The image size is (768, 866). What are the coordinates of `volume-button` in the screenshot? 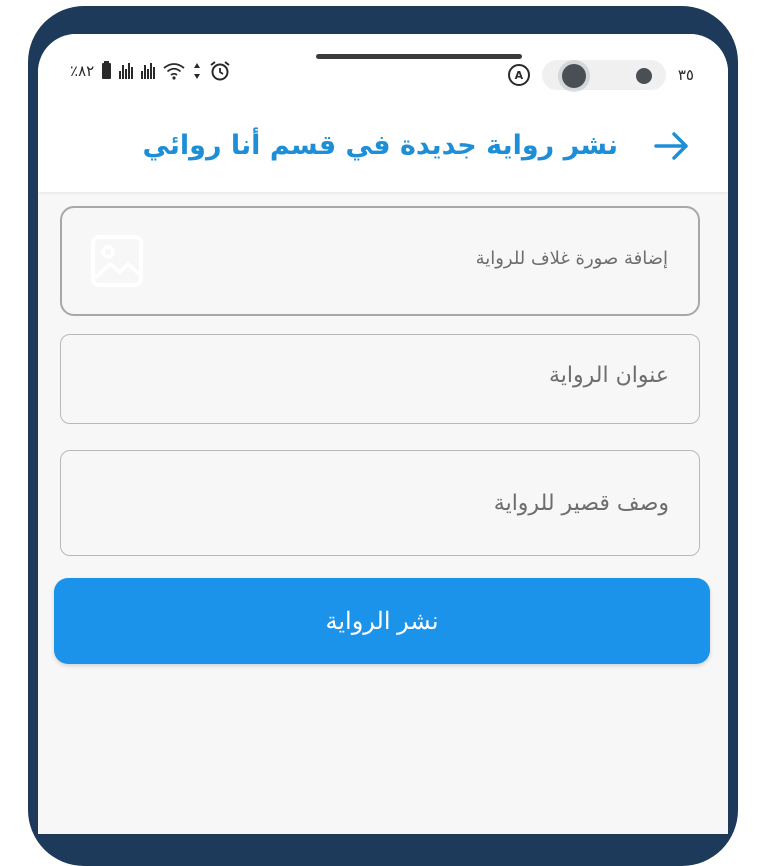 It's located at (735, 358).